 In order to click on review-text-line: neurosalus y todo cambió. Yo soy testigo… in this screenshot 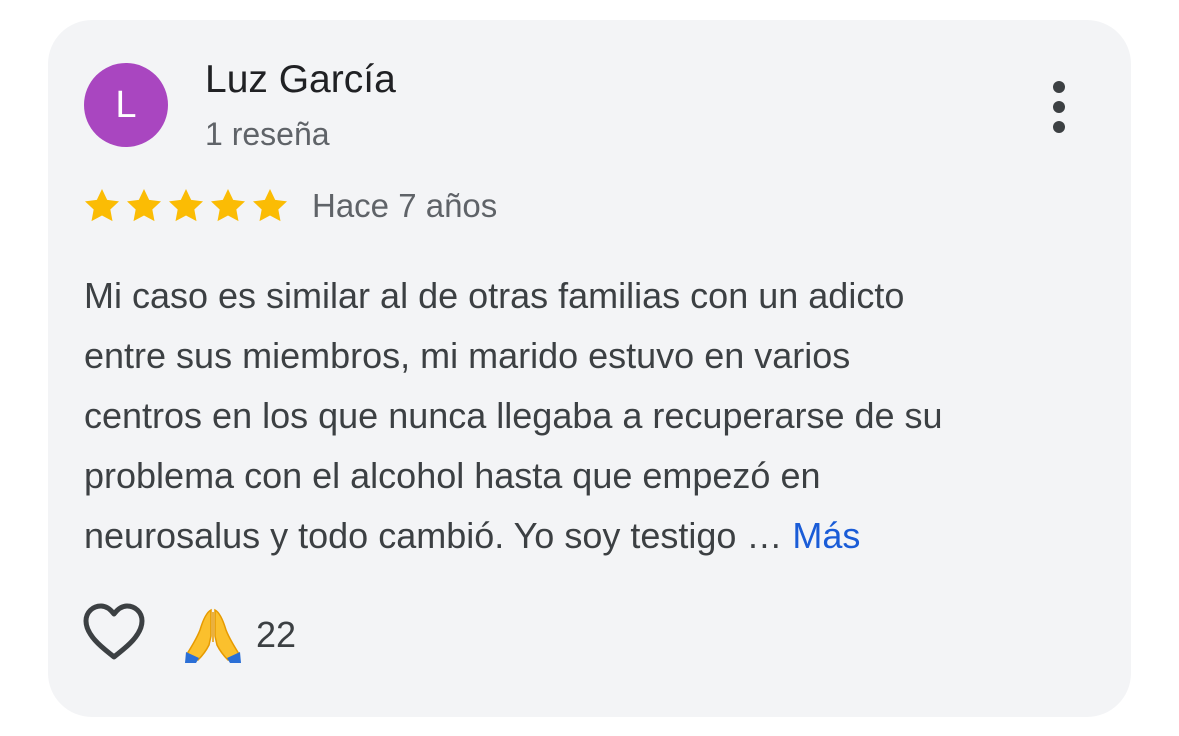, I will do `click(594, 536)`.